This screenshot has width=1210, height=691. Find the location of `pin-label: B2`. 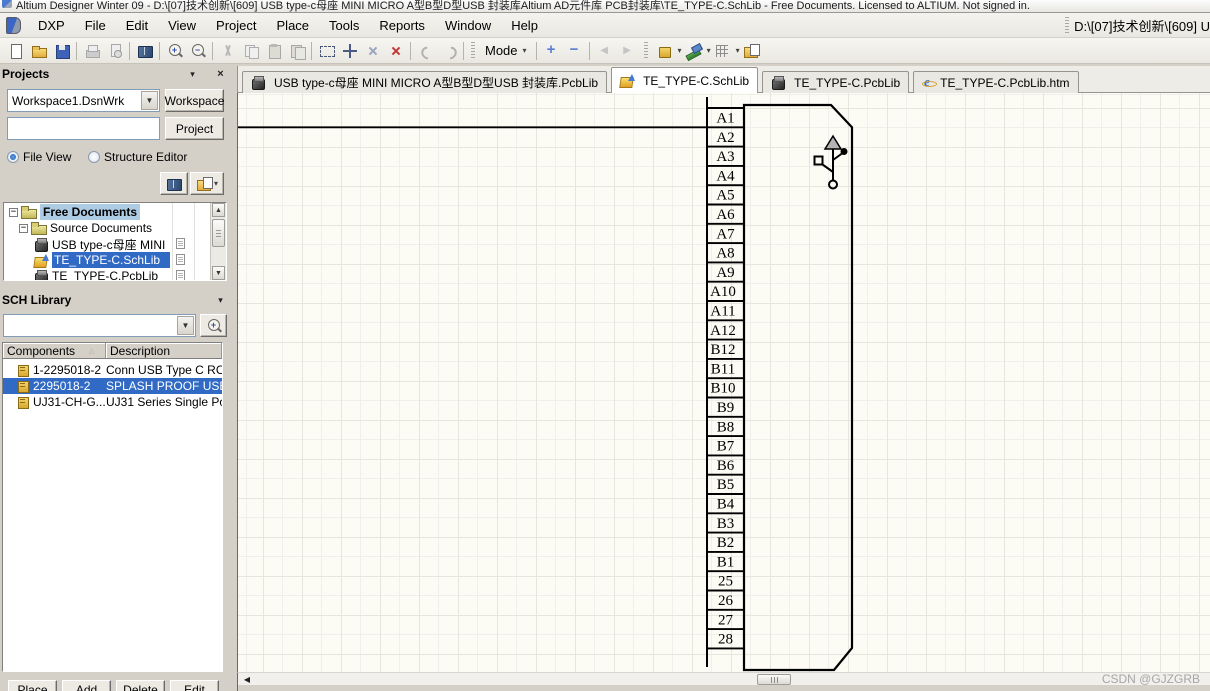

pin-label: B2 is located at coordinates (726, 543).